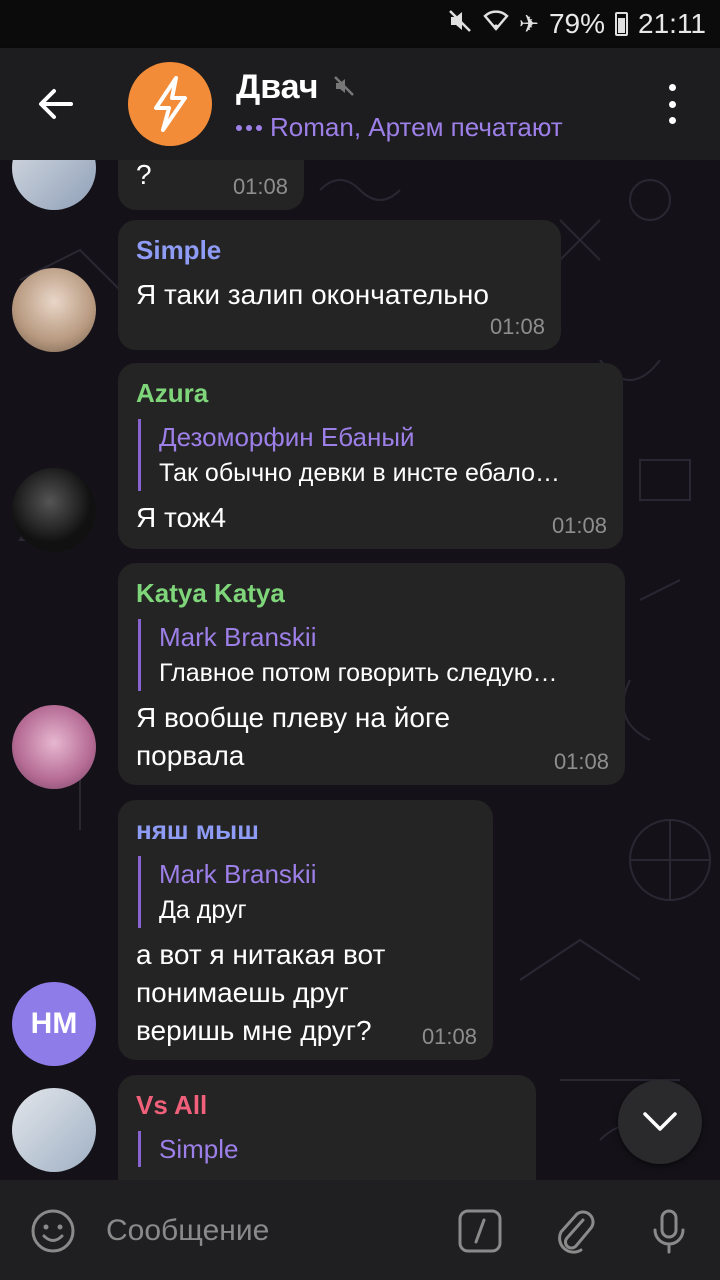  I want to click on message-bubble: Simple Я таки залип окончательно 01:08, so click(339, 285).